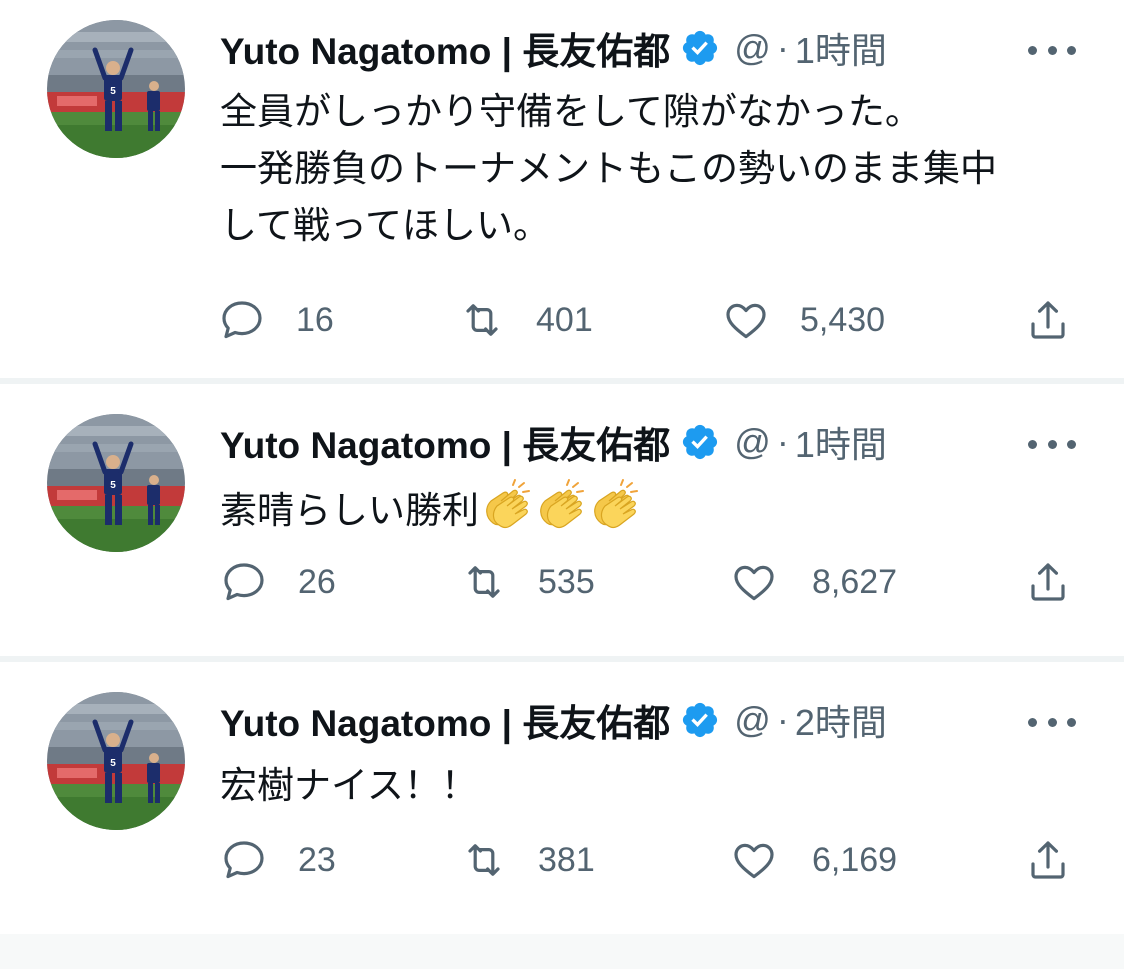 The image size is (1124, 969). I want to click on tweet-actions: 23 381 6,169, so click(562, 860).